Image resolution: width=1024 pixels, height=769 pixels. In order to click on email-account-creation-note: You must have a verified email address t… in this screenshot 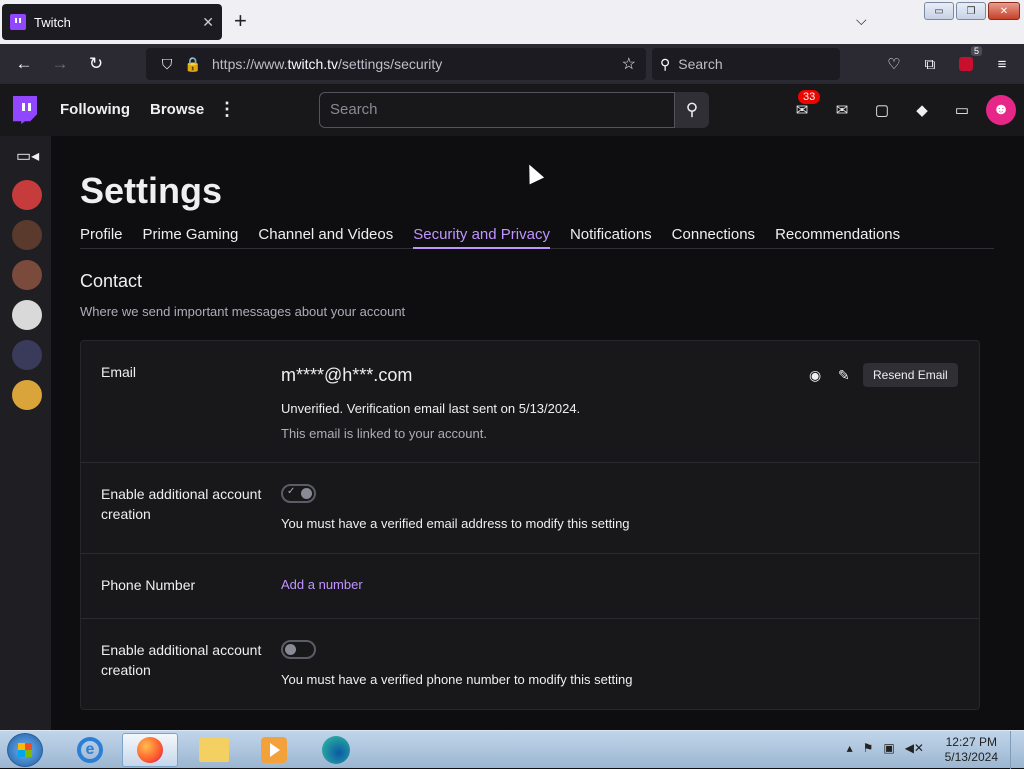, I will do `click(455, 523)`.